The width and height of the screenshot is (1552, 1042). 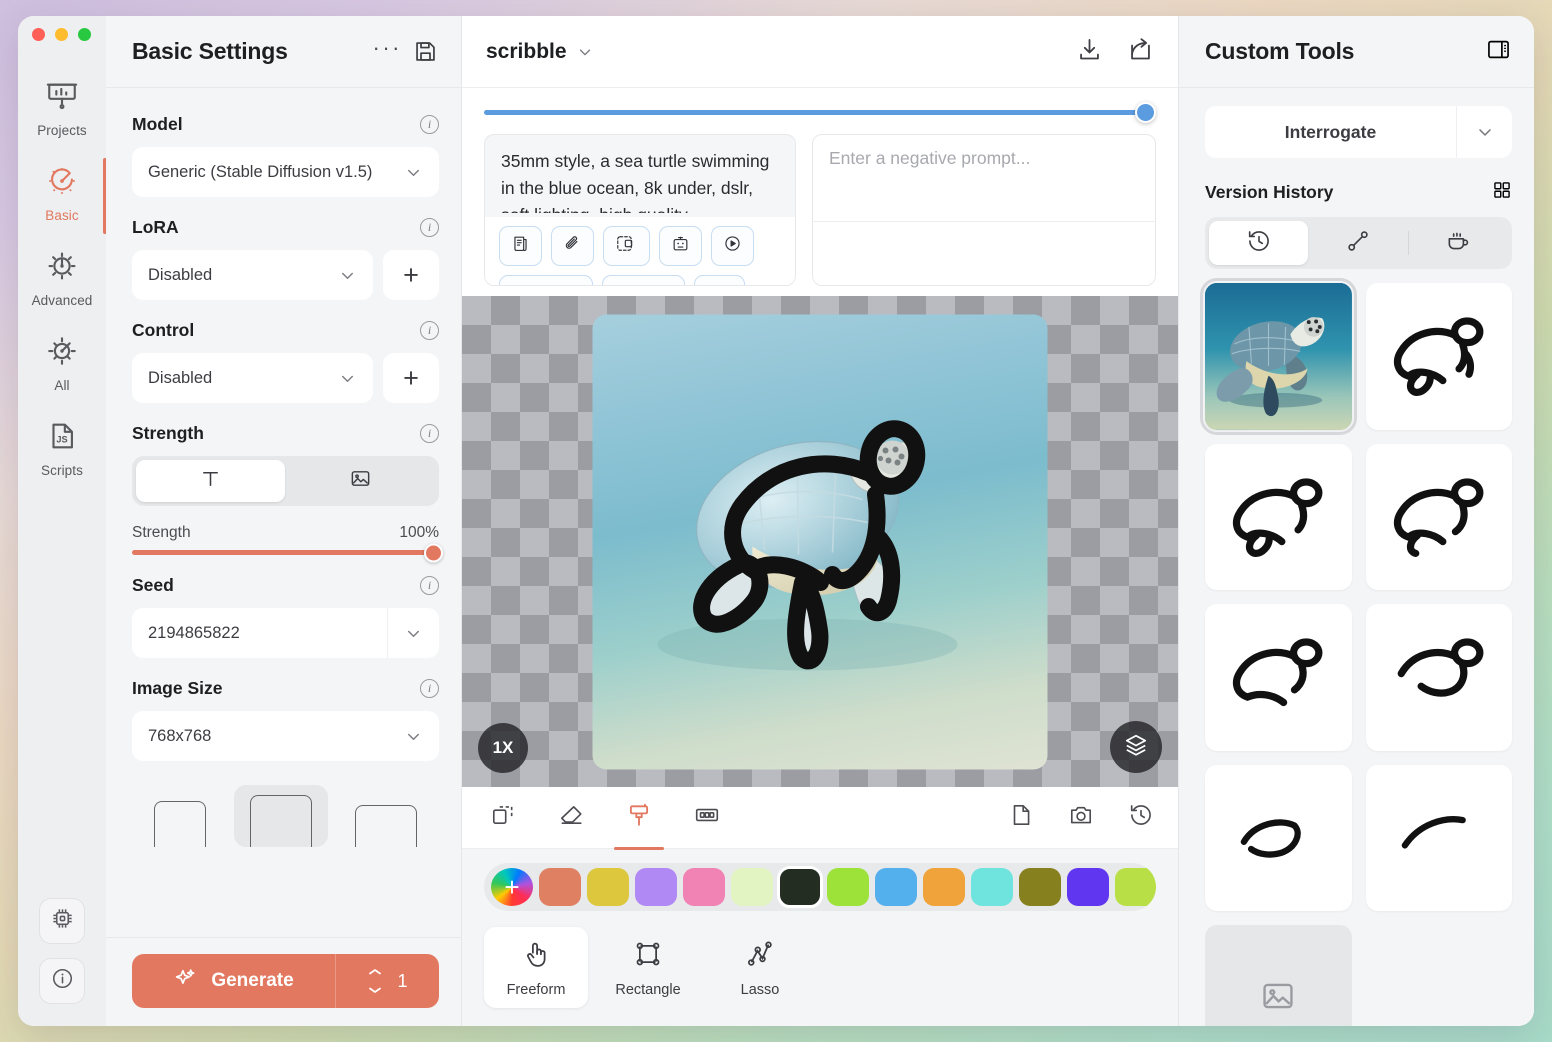 I want to click on sidebar-item-advanced: Advanced, so click(x=62, y=279).